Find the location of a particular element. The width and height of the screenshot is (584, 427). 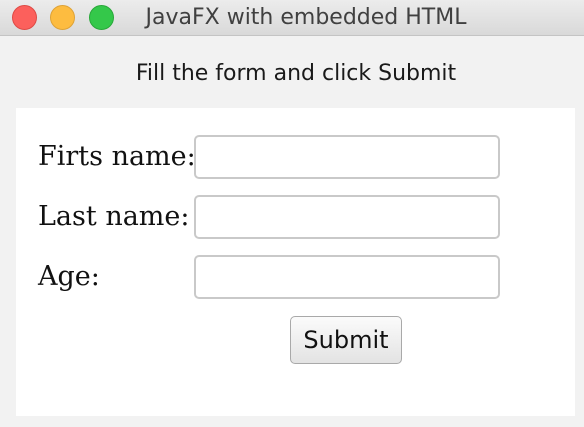

title-bar: JavaFX with embedded HTML is located at coordinates (292, 18).